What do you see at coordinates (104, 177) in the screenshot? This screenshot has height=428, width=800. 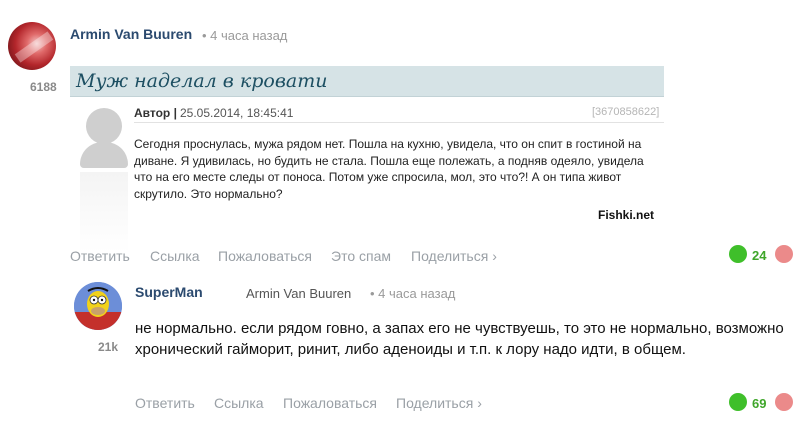 I see `anonymous-avatar-icon` at bounding box center [104, 177].